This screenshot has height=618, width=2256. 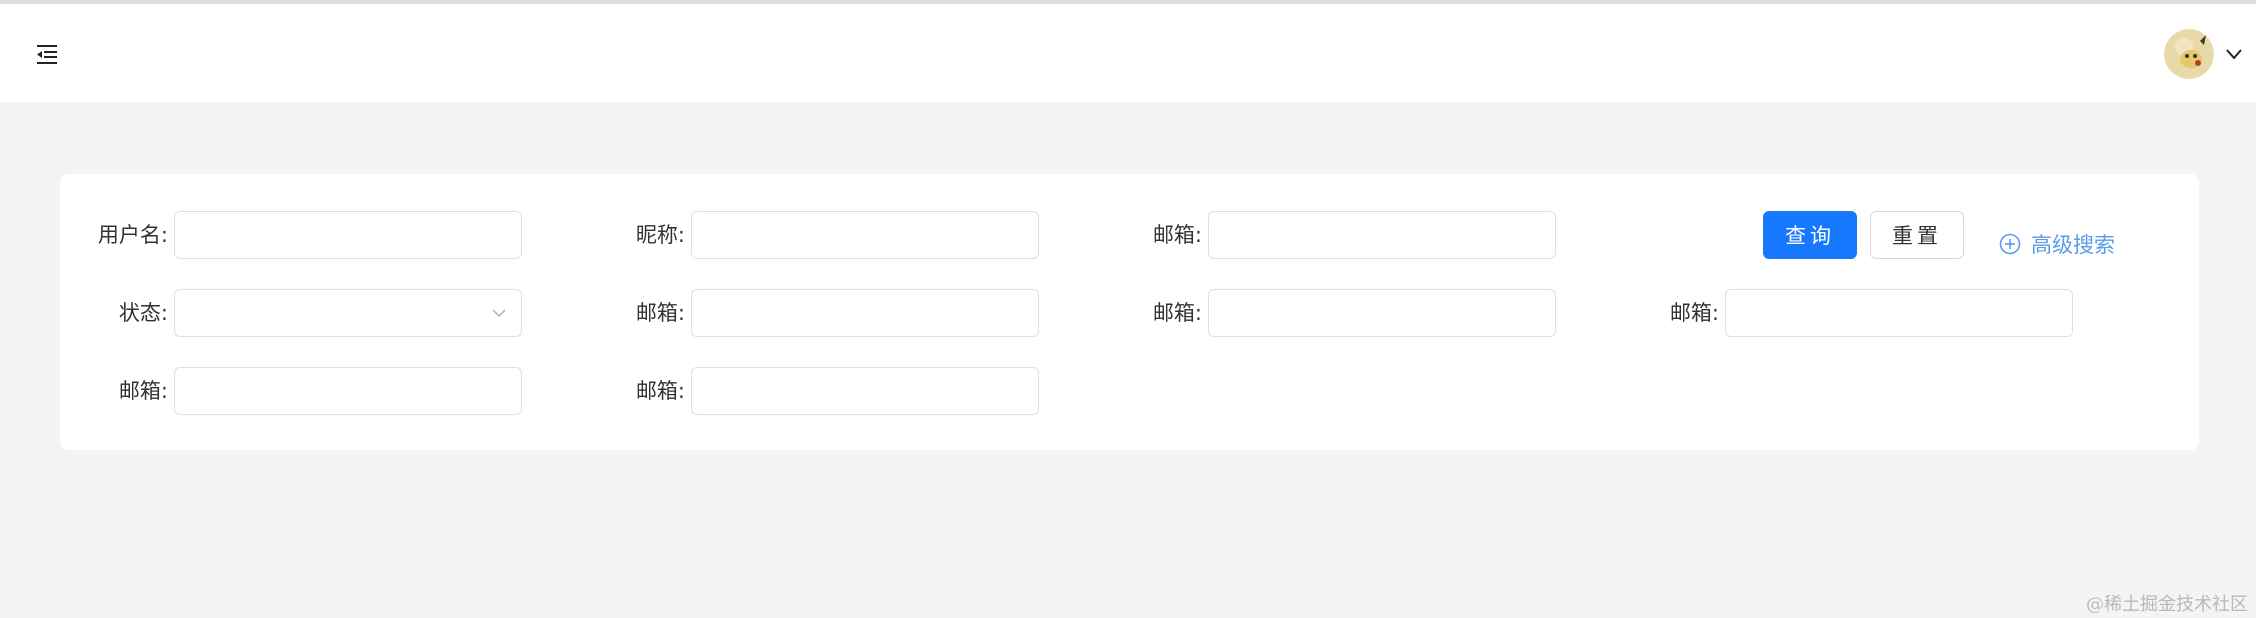 I want to click on status-field: 状态:, so click(x=320, y=313).